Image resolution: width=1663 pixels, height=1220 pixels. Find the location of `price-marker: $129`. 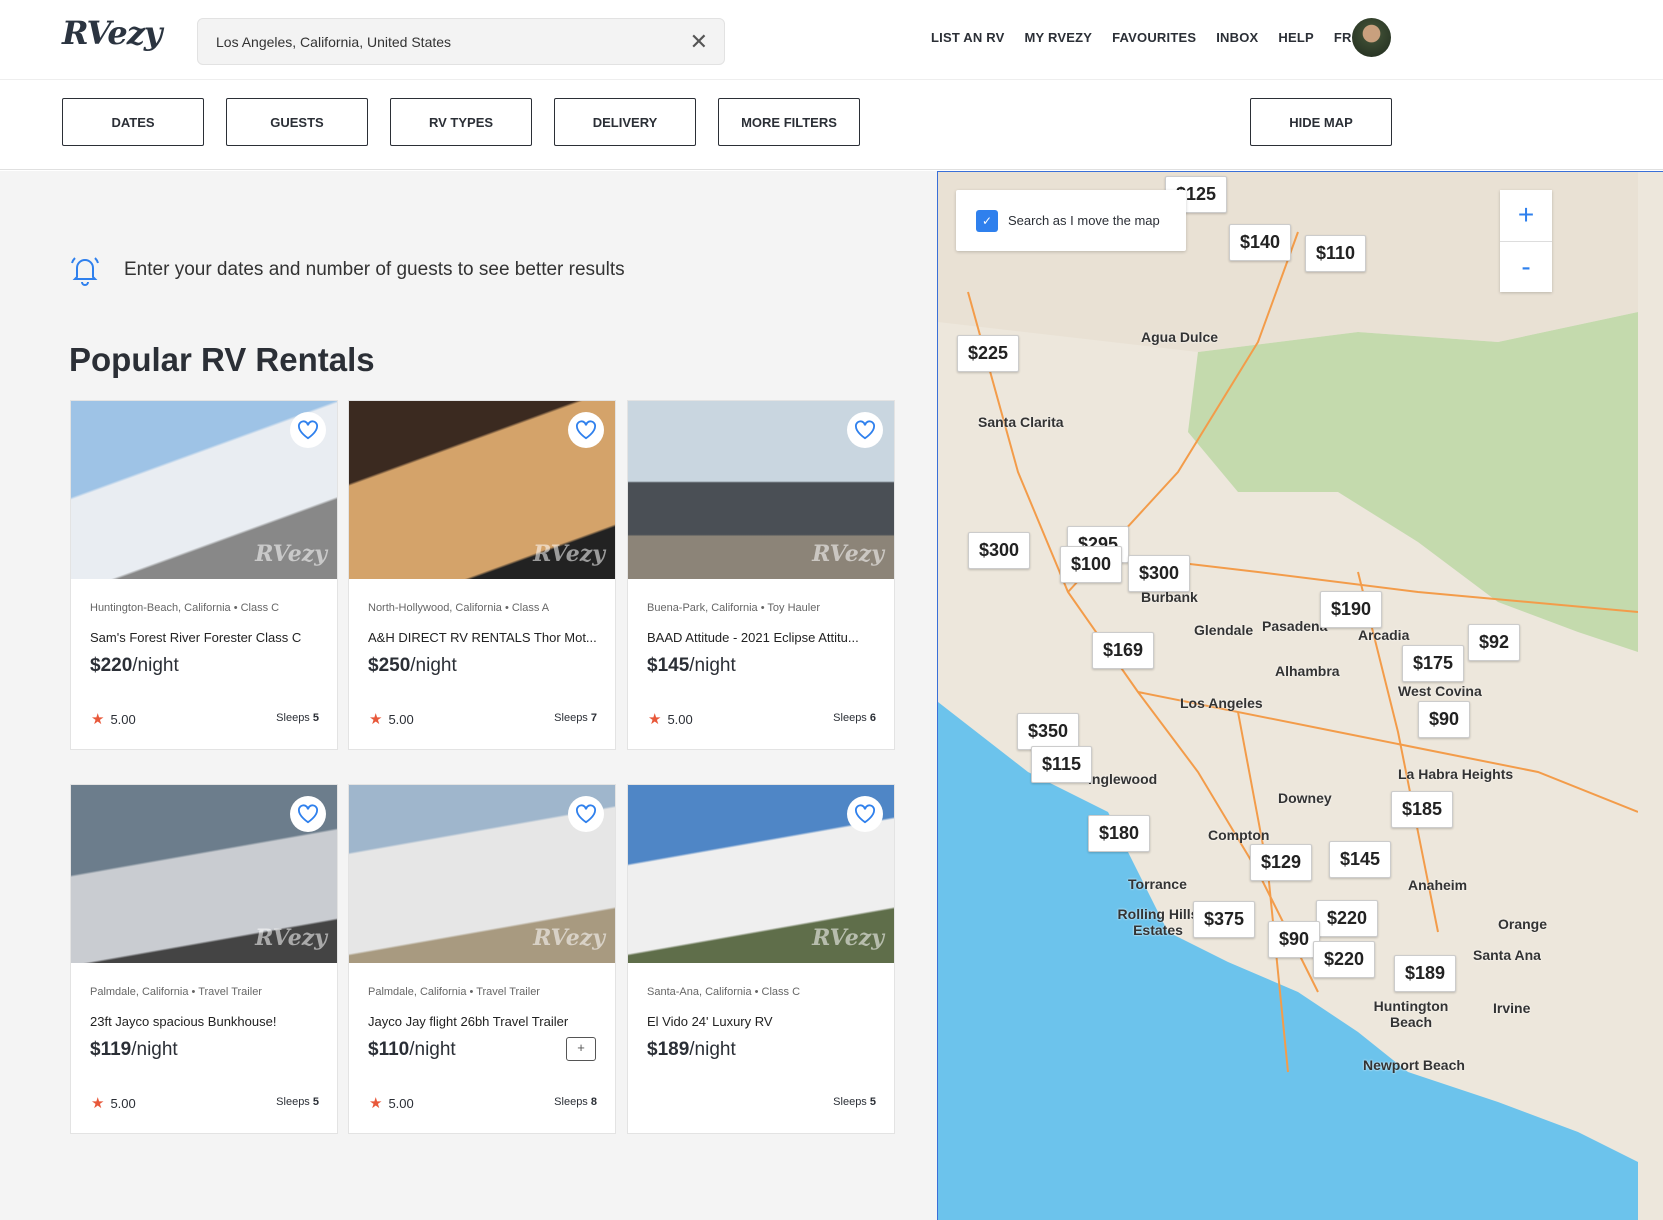

price-marker: $129 is located at coordinates (1281, 862).